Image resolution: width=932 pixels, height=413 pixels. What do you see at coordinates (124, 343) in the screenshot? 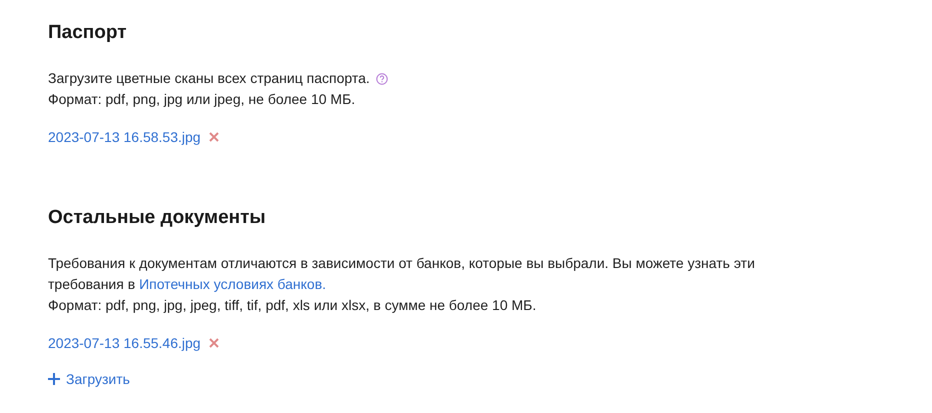
I see `file-link: 2023-07-13 16.55.46.jpg` at bounding box center [124, 343].